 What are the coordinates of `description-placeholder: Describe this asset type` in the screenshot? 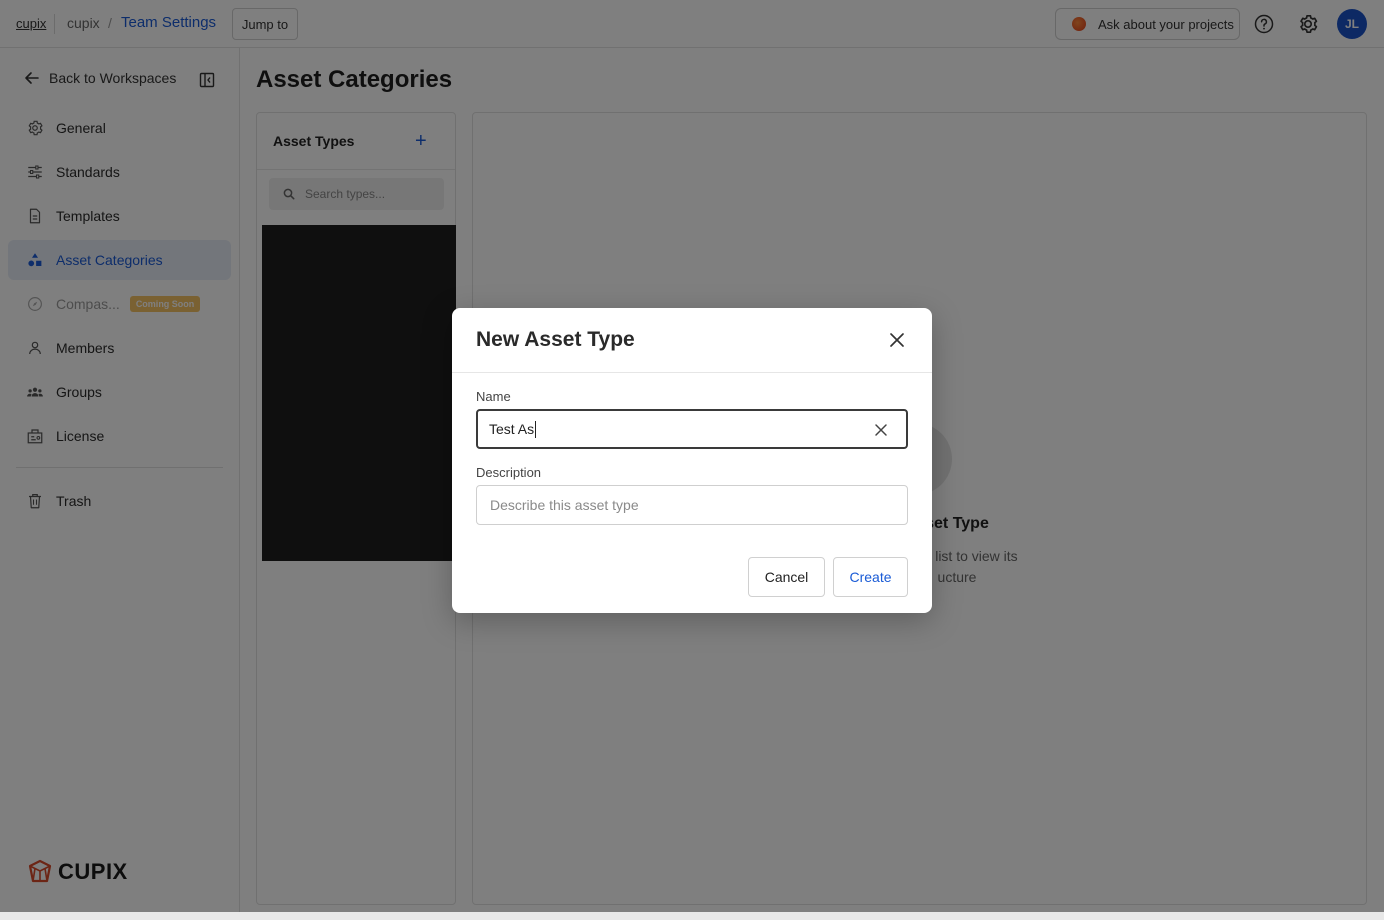 It's located at (564, 505).